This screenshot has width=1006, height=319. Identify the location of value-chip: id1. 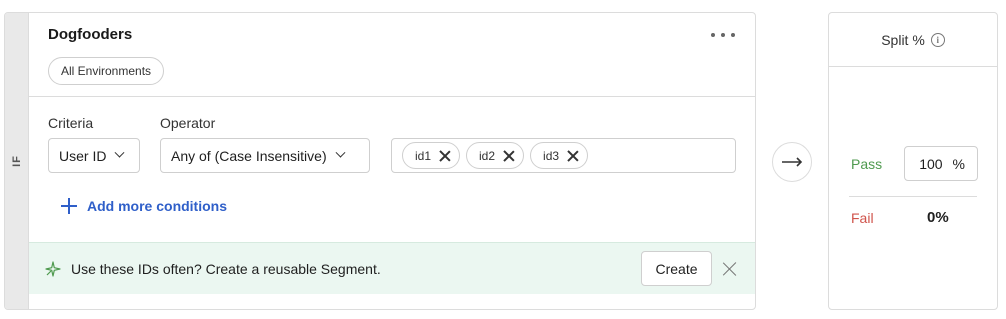
(431, 155).